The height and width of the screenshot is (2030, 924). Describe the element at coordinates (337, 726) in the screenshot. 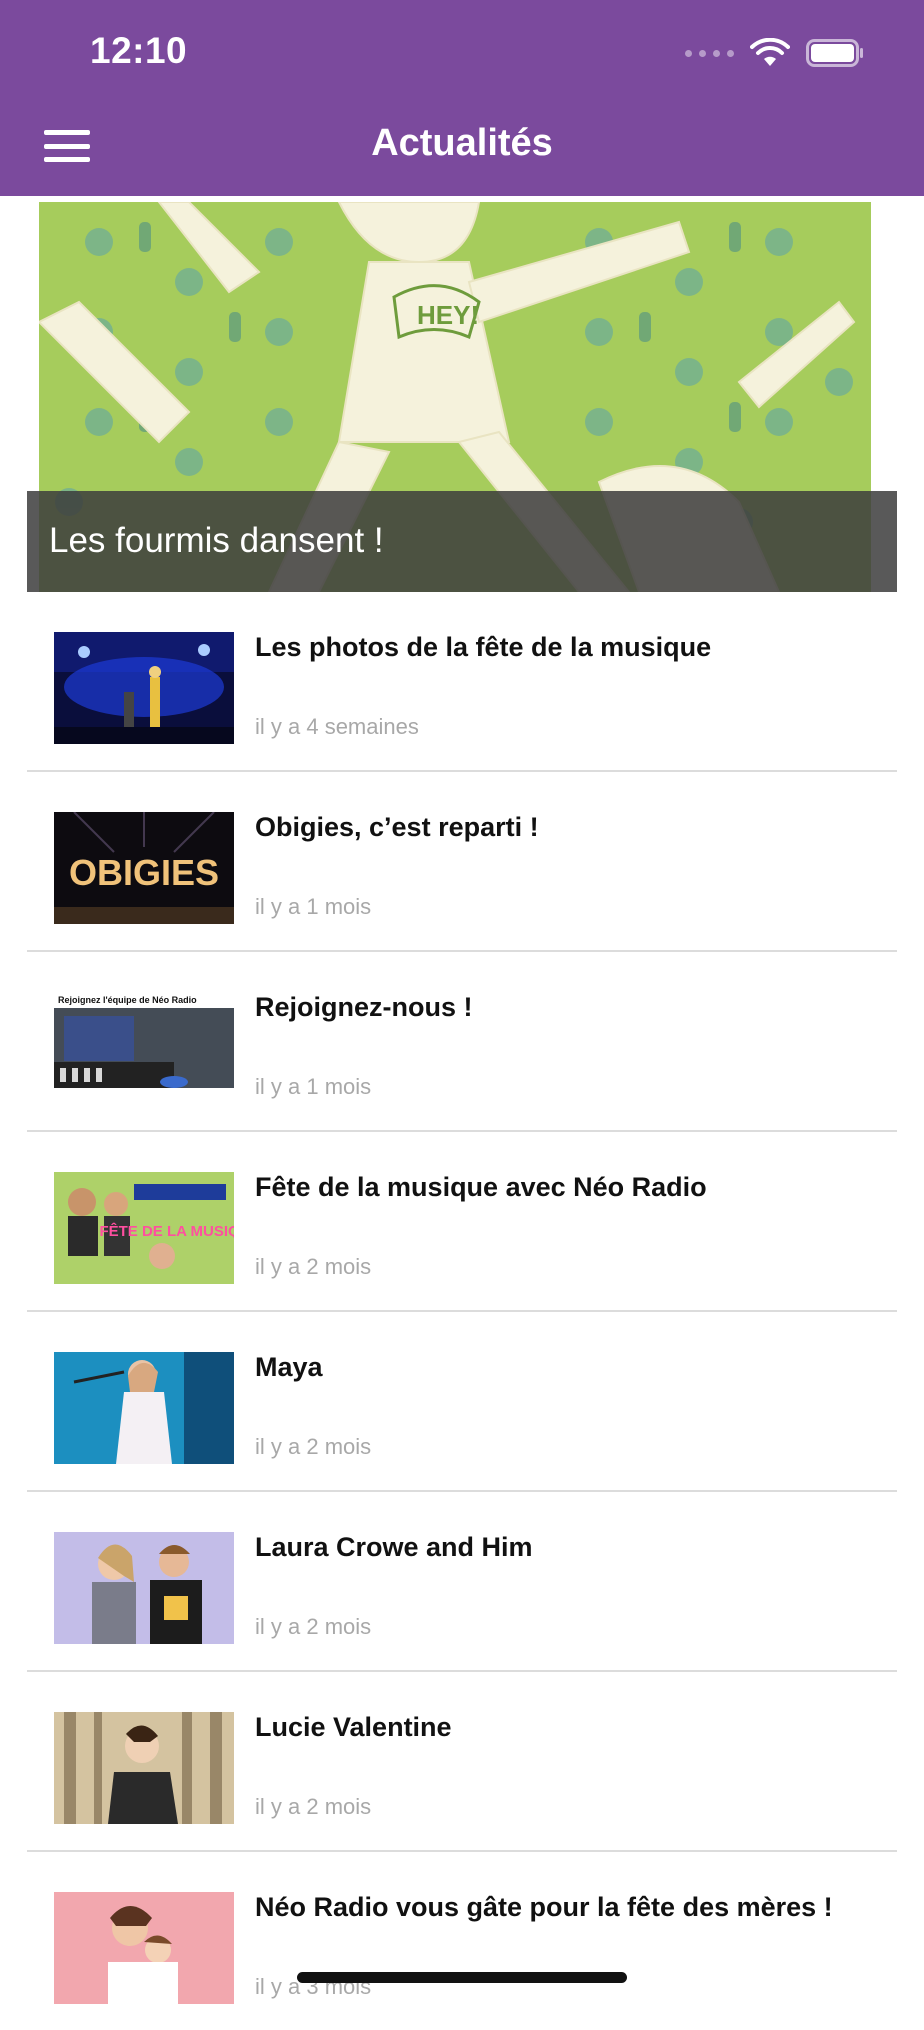

I see `article-time: il y a 4 semaines` at that location.